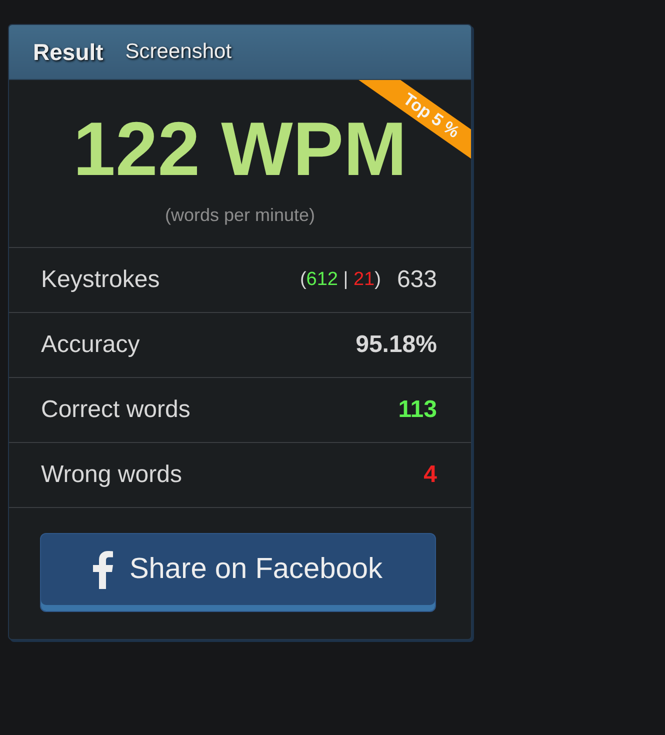  I want to click on stat-value: 95.18%, so click(396, 345).